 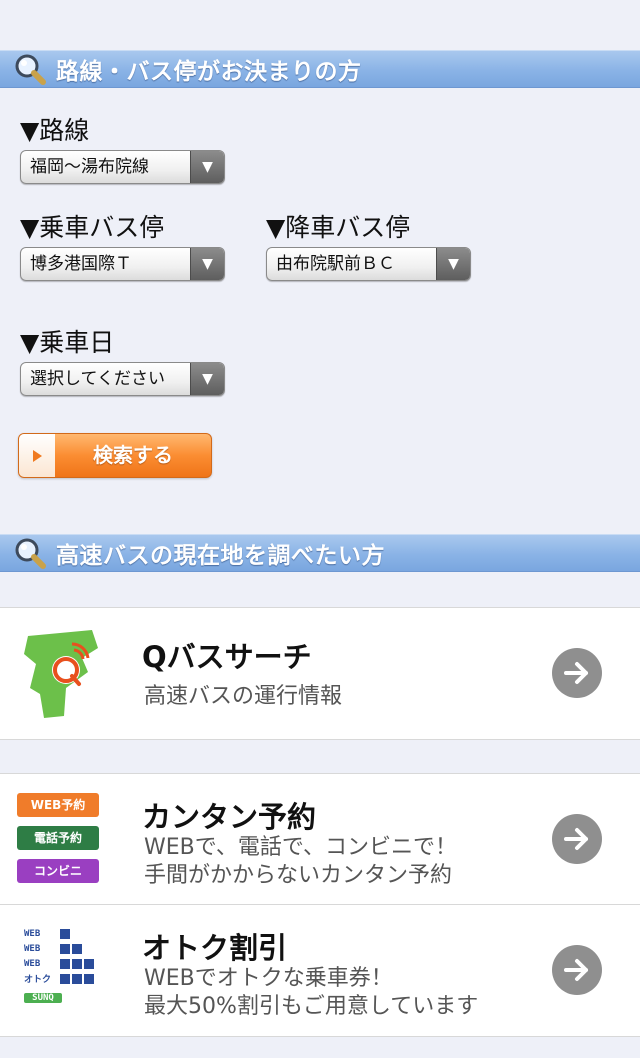 What do you see at coordinates (227, 657) in the screenshot?
I see `card-title: Qバスサーチ` at bounding box center [227, 657].